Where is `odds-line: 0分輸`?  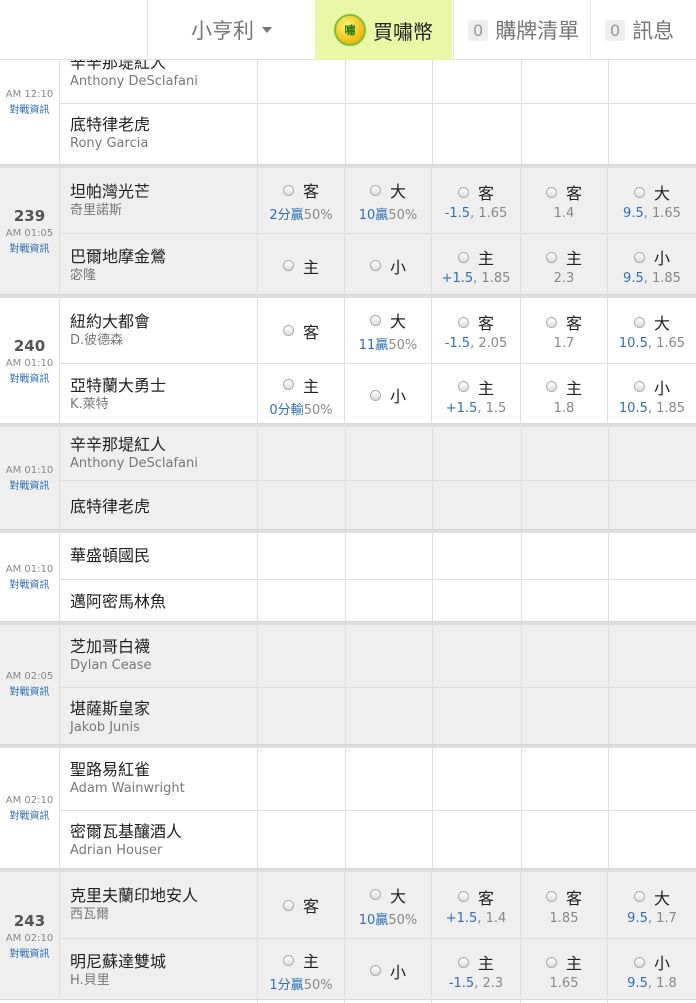 odds-line: 0分輸 is located at coordinates (286, 410).